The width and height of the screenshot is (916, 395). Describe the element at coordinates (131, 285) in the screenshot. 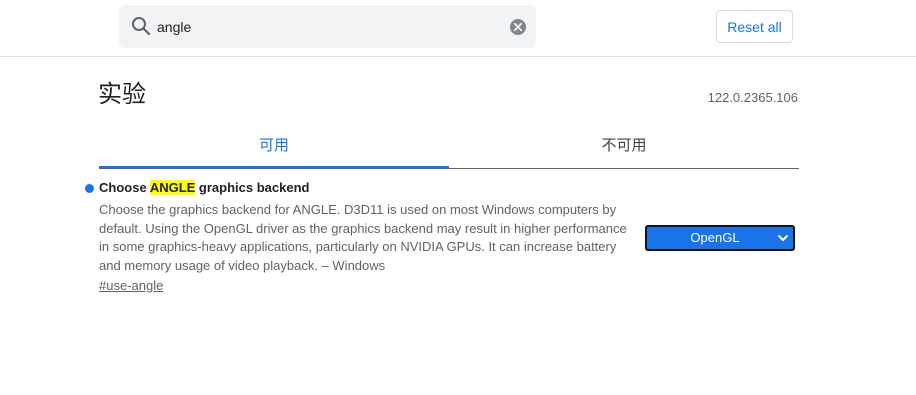

I see `experiment-permalink: #use-angle` at that location.